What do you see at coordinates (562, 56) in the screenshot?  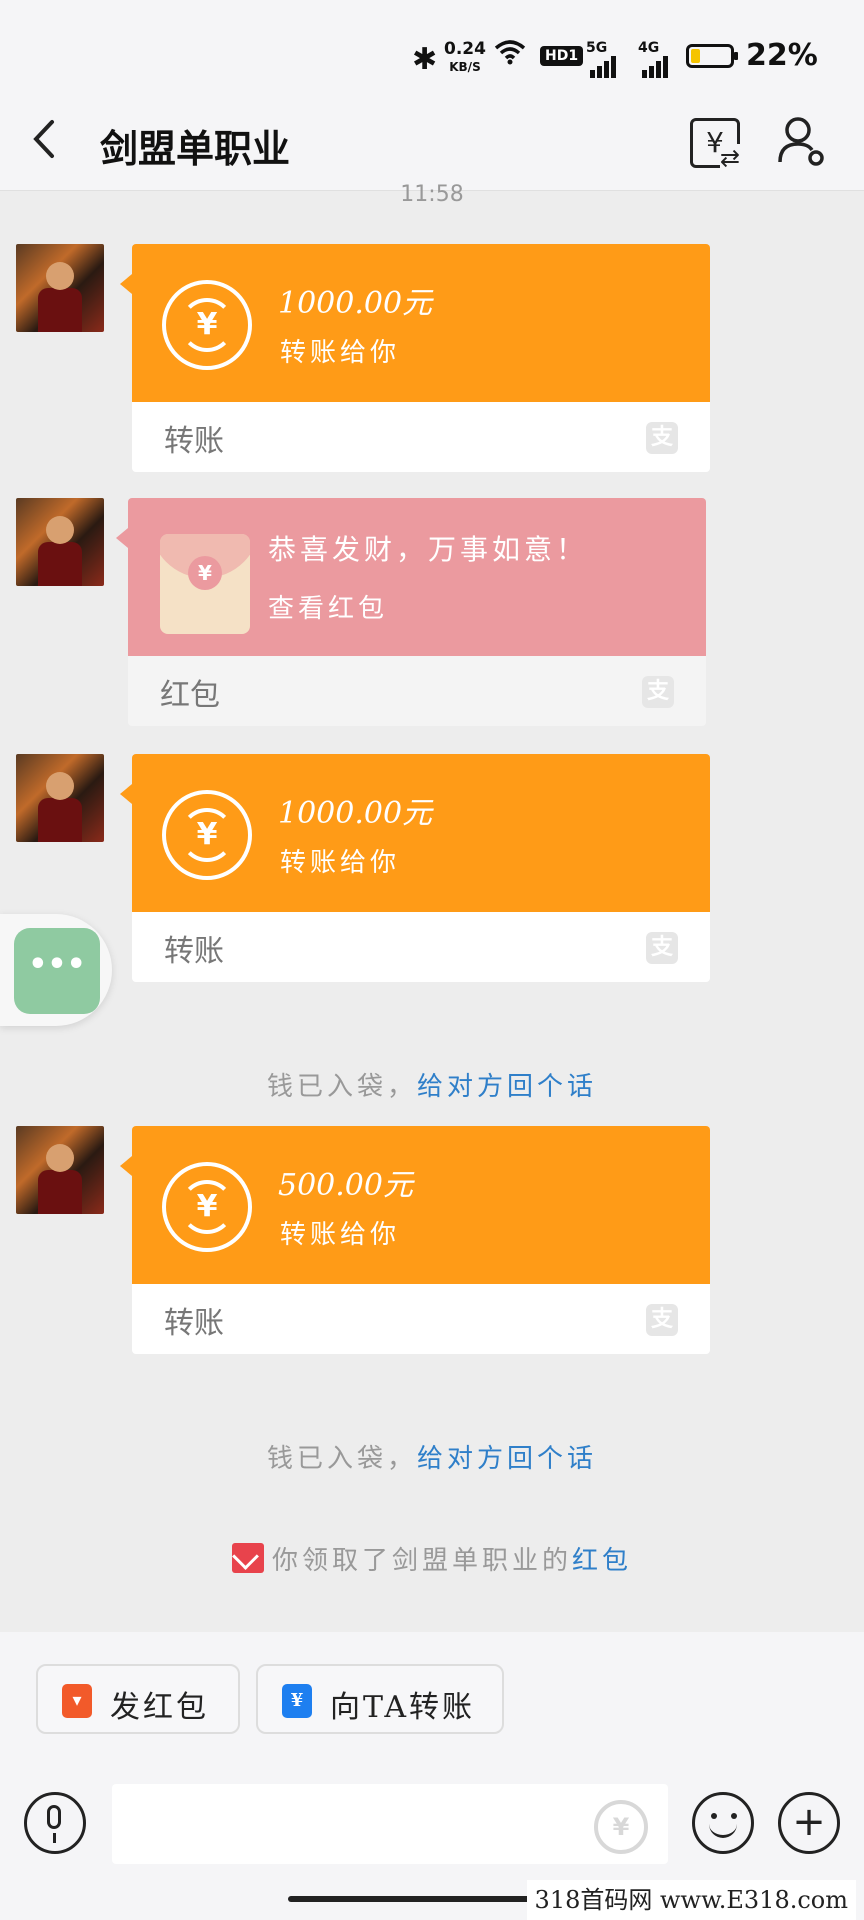 I see `hd-badge: HD1` at bounding box center [562, 56].